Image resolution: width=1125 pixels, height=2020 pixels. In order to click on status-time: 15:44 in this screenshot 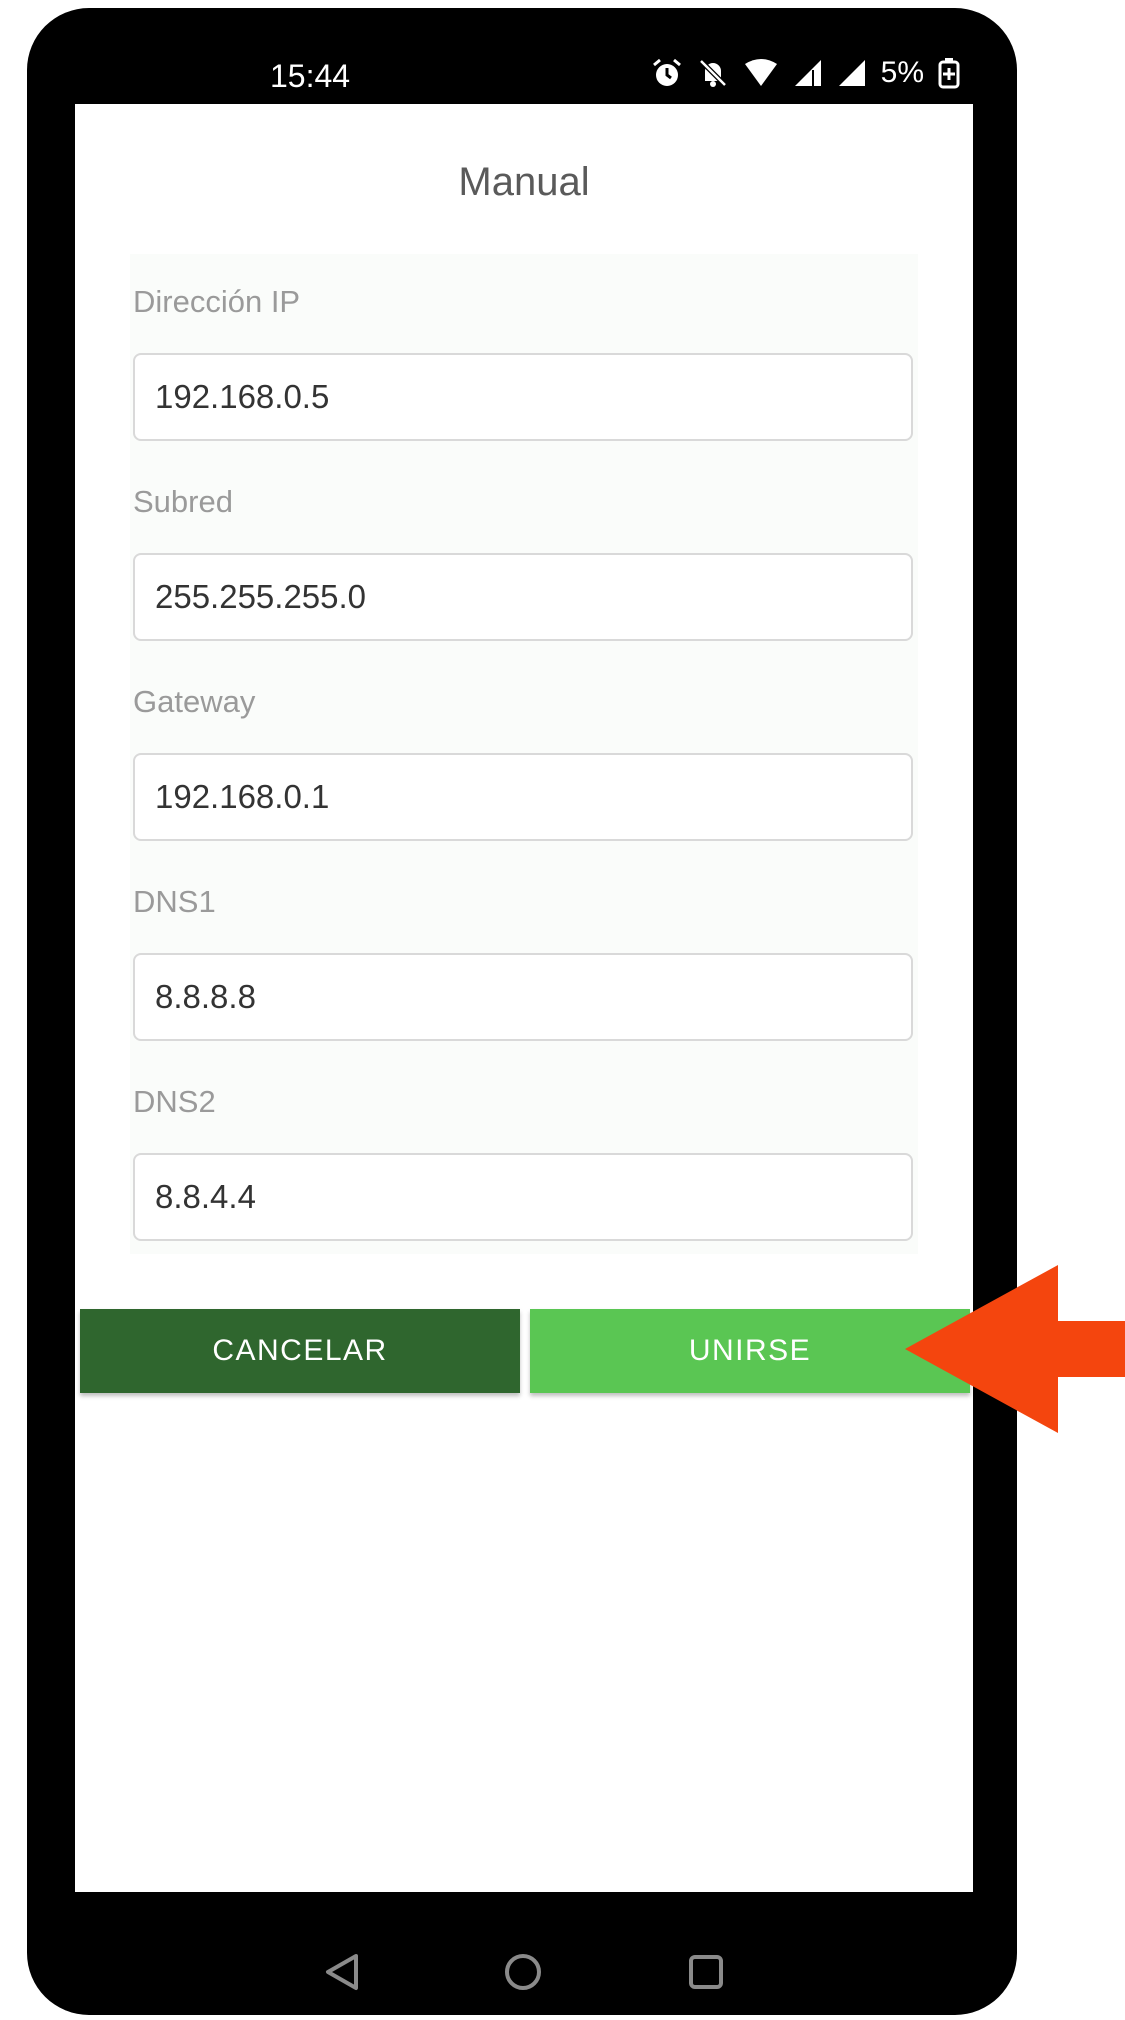, I will do `click(310, 76)`.